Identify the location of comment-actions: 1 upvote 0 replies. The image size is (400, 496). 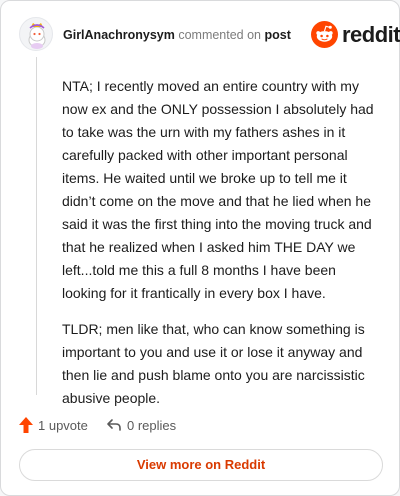
(199, 426).